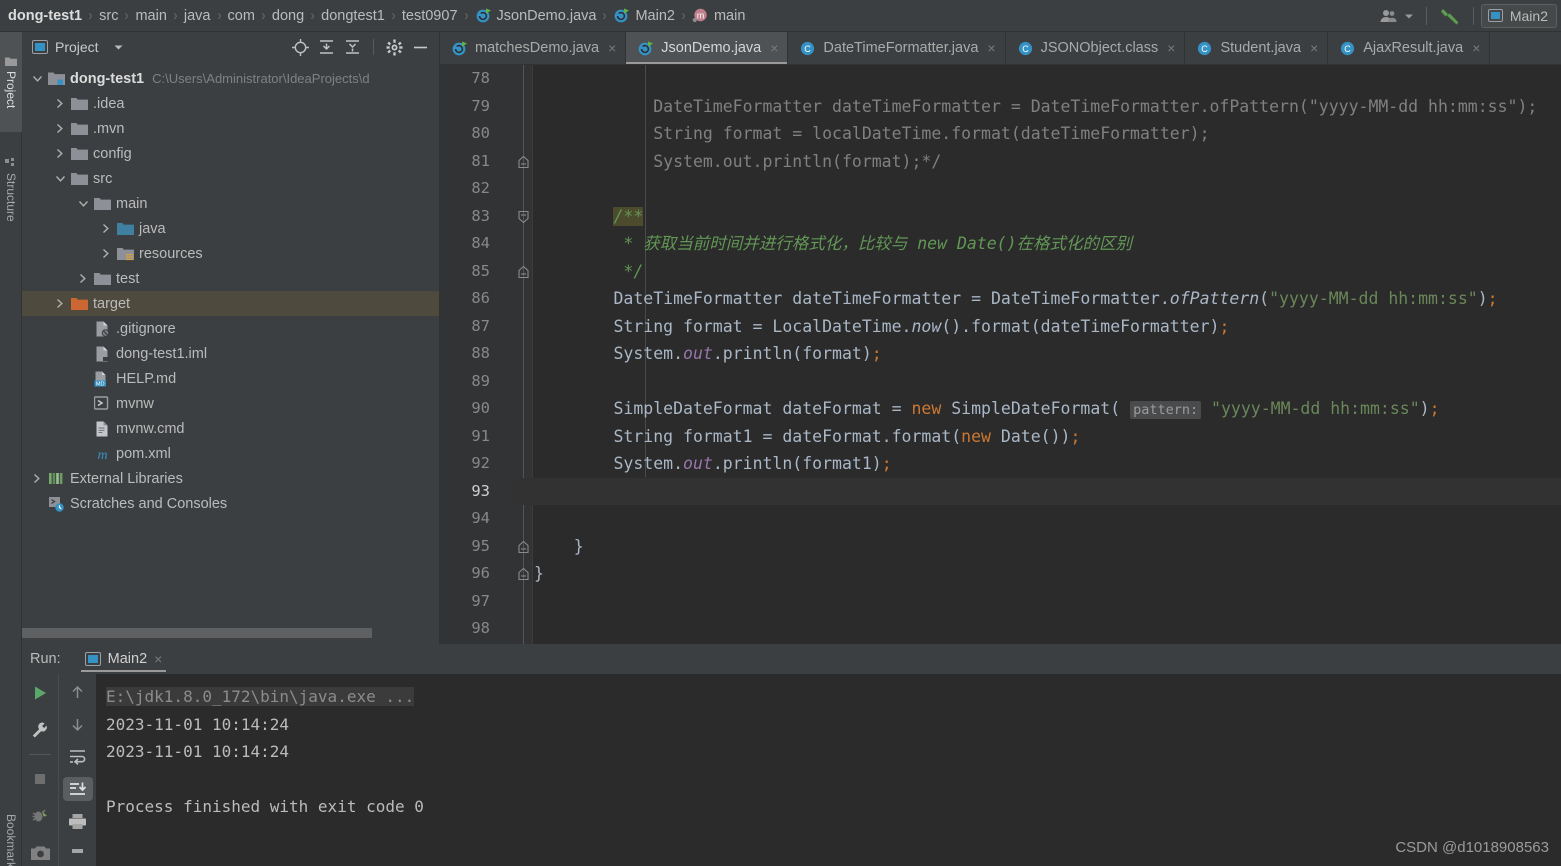 Image resolution: width=1561 pixels, height=866 pixels. I want to click on code-line: System.out.println(format);, so click(1037, 354).